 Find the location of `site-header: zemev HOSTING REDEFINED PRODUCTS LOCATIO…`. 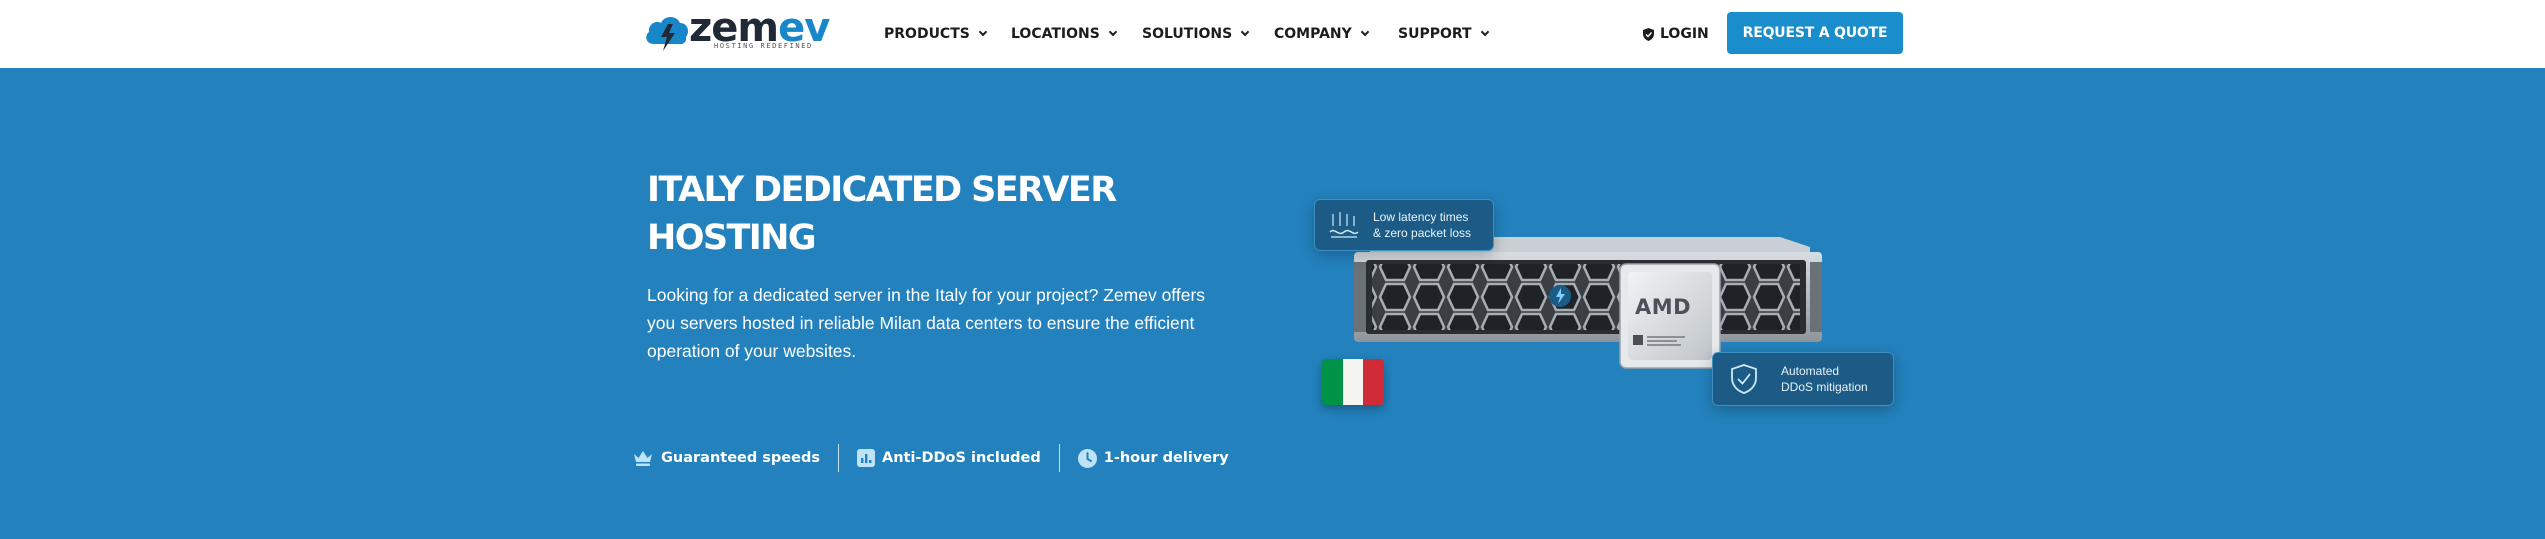

site-header: zemev HOSTING REDEFINED PRODUCTS LOCATIO… is located at coordinates (1272, 34).